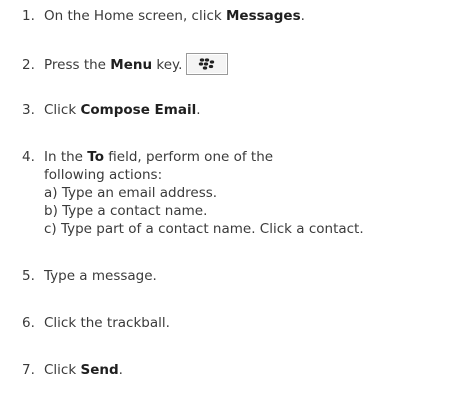  Describe the element at coordinates (131, 193) in the screenshot. I see `step-4-option-a: a) Type an email address.` at that location.